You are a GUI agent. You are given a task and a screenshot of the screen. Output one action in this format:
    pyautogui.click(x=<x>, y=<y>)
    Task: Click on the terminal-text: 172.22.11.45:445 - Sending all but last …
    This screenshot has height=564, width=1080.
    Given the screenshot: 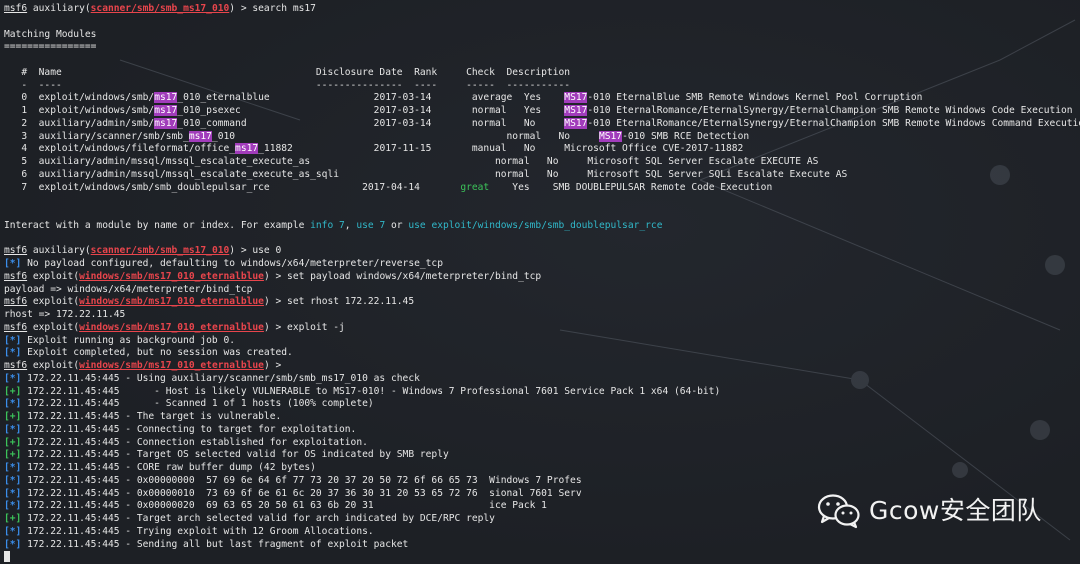 What is the action you would take?
    pyautogui.click(x=215, y=544)
    